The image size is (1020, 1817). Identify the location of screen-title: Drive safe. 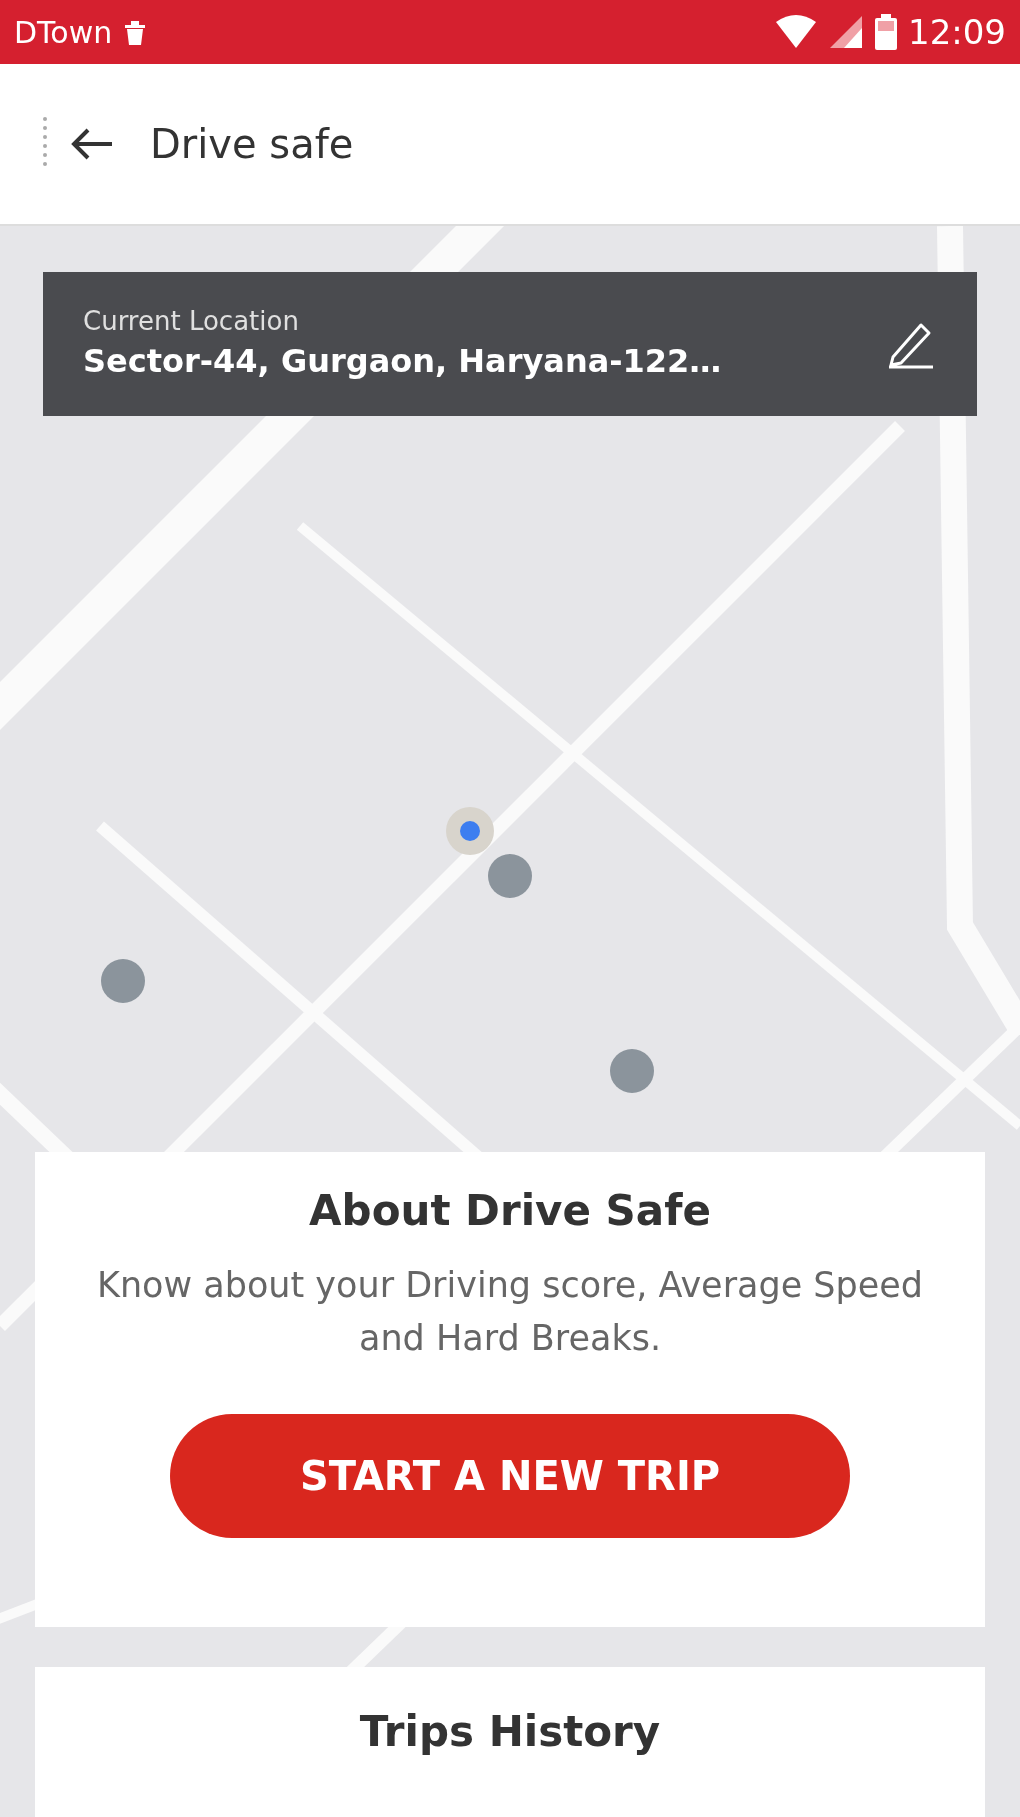
(252, 144).